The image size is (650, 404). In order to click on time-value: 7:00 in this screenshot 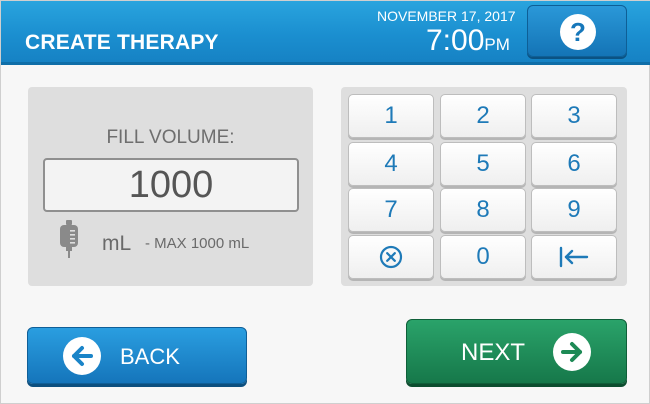, I will do `click(455, 40)`.